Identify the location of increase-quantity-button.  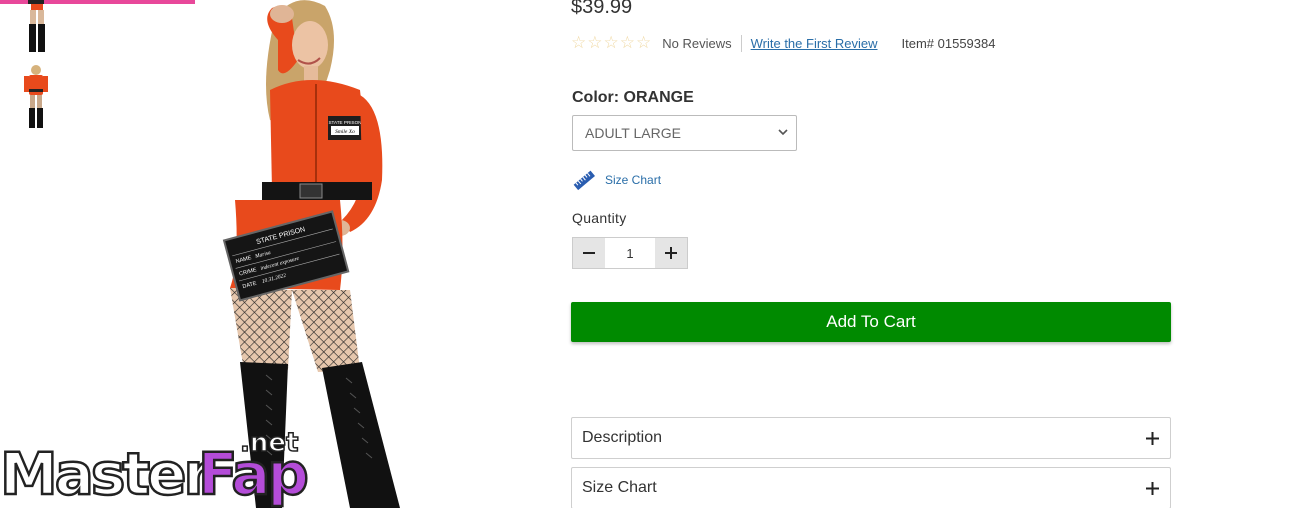
(671, 253).